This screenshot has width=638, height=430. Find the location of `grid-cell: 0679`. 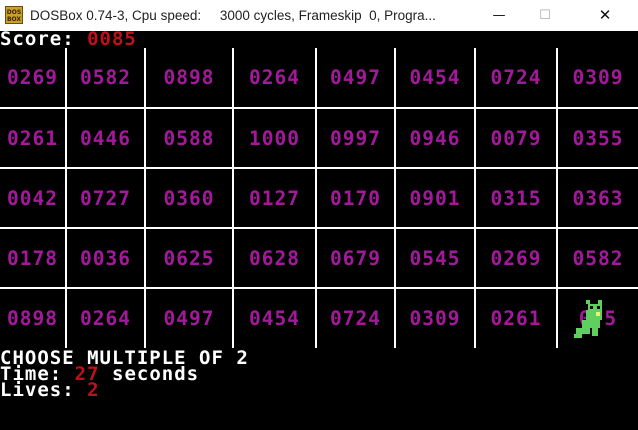

grid-cell: 0679 is located at coordinates (355, 258).